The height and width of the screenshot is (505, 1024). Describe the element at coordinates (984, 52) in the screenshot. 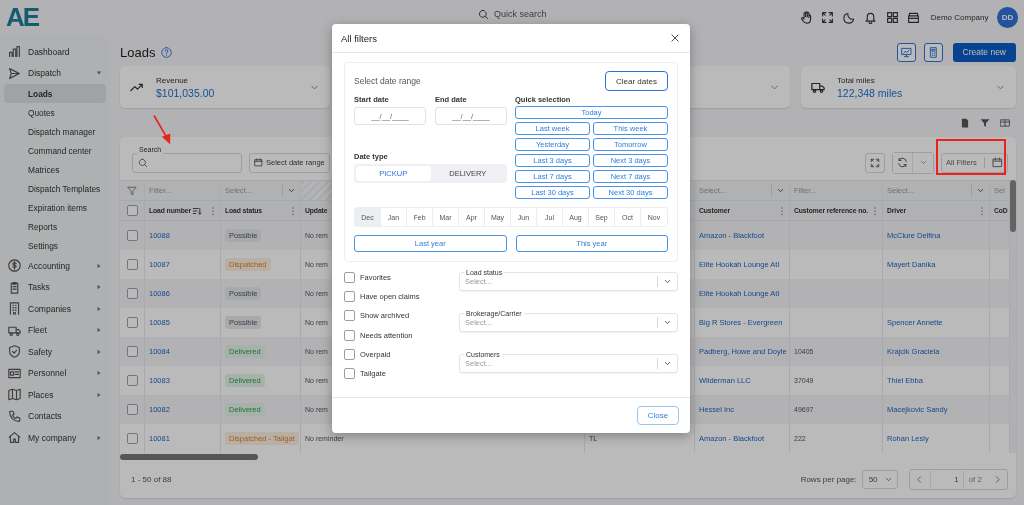

I see `create-new-button: Create new` at that location.